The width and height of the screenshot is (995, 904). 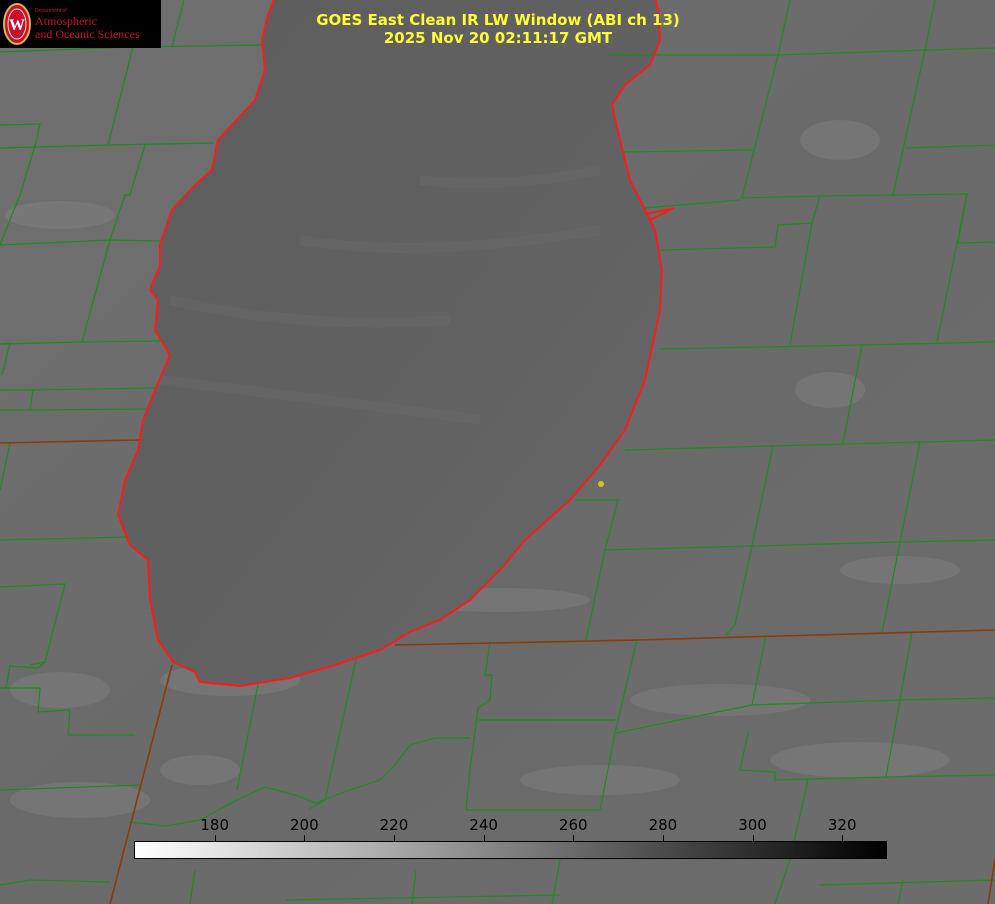 What do you see at coordinates (394, 825) in the screenshot?
I see `colorbar-tick-label: 220` at bounding box center [394, 825].